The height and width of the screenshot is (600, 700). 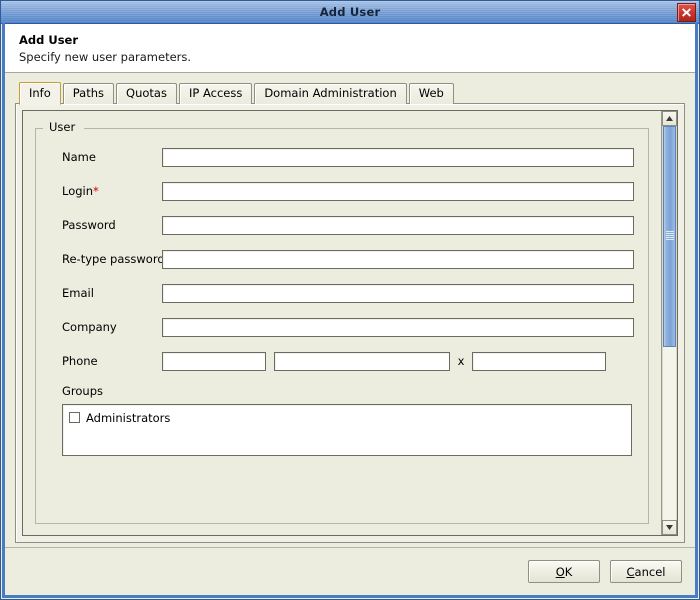 I want to click on row-password: Password, so click(x=342, y=225).